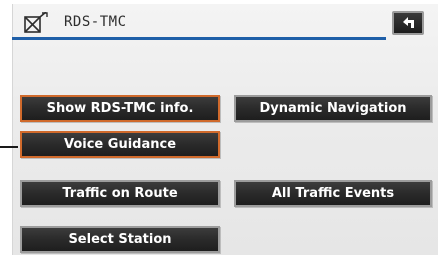  I want to click on select-station-label: Select Station, so click(120, 239).